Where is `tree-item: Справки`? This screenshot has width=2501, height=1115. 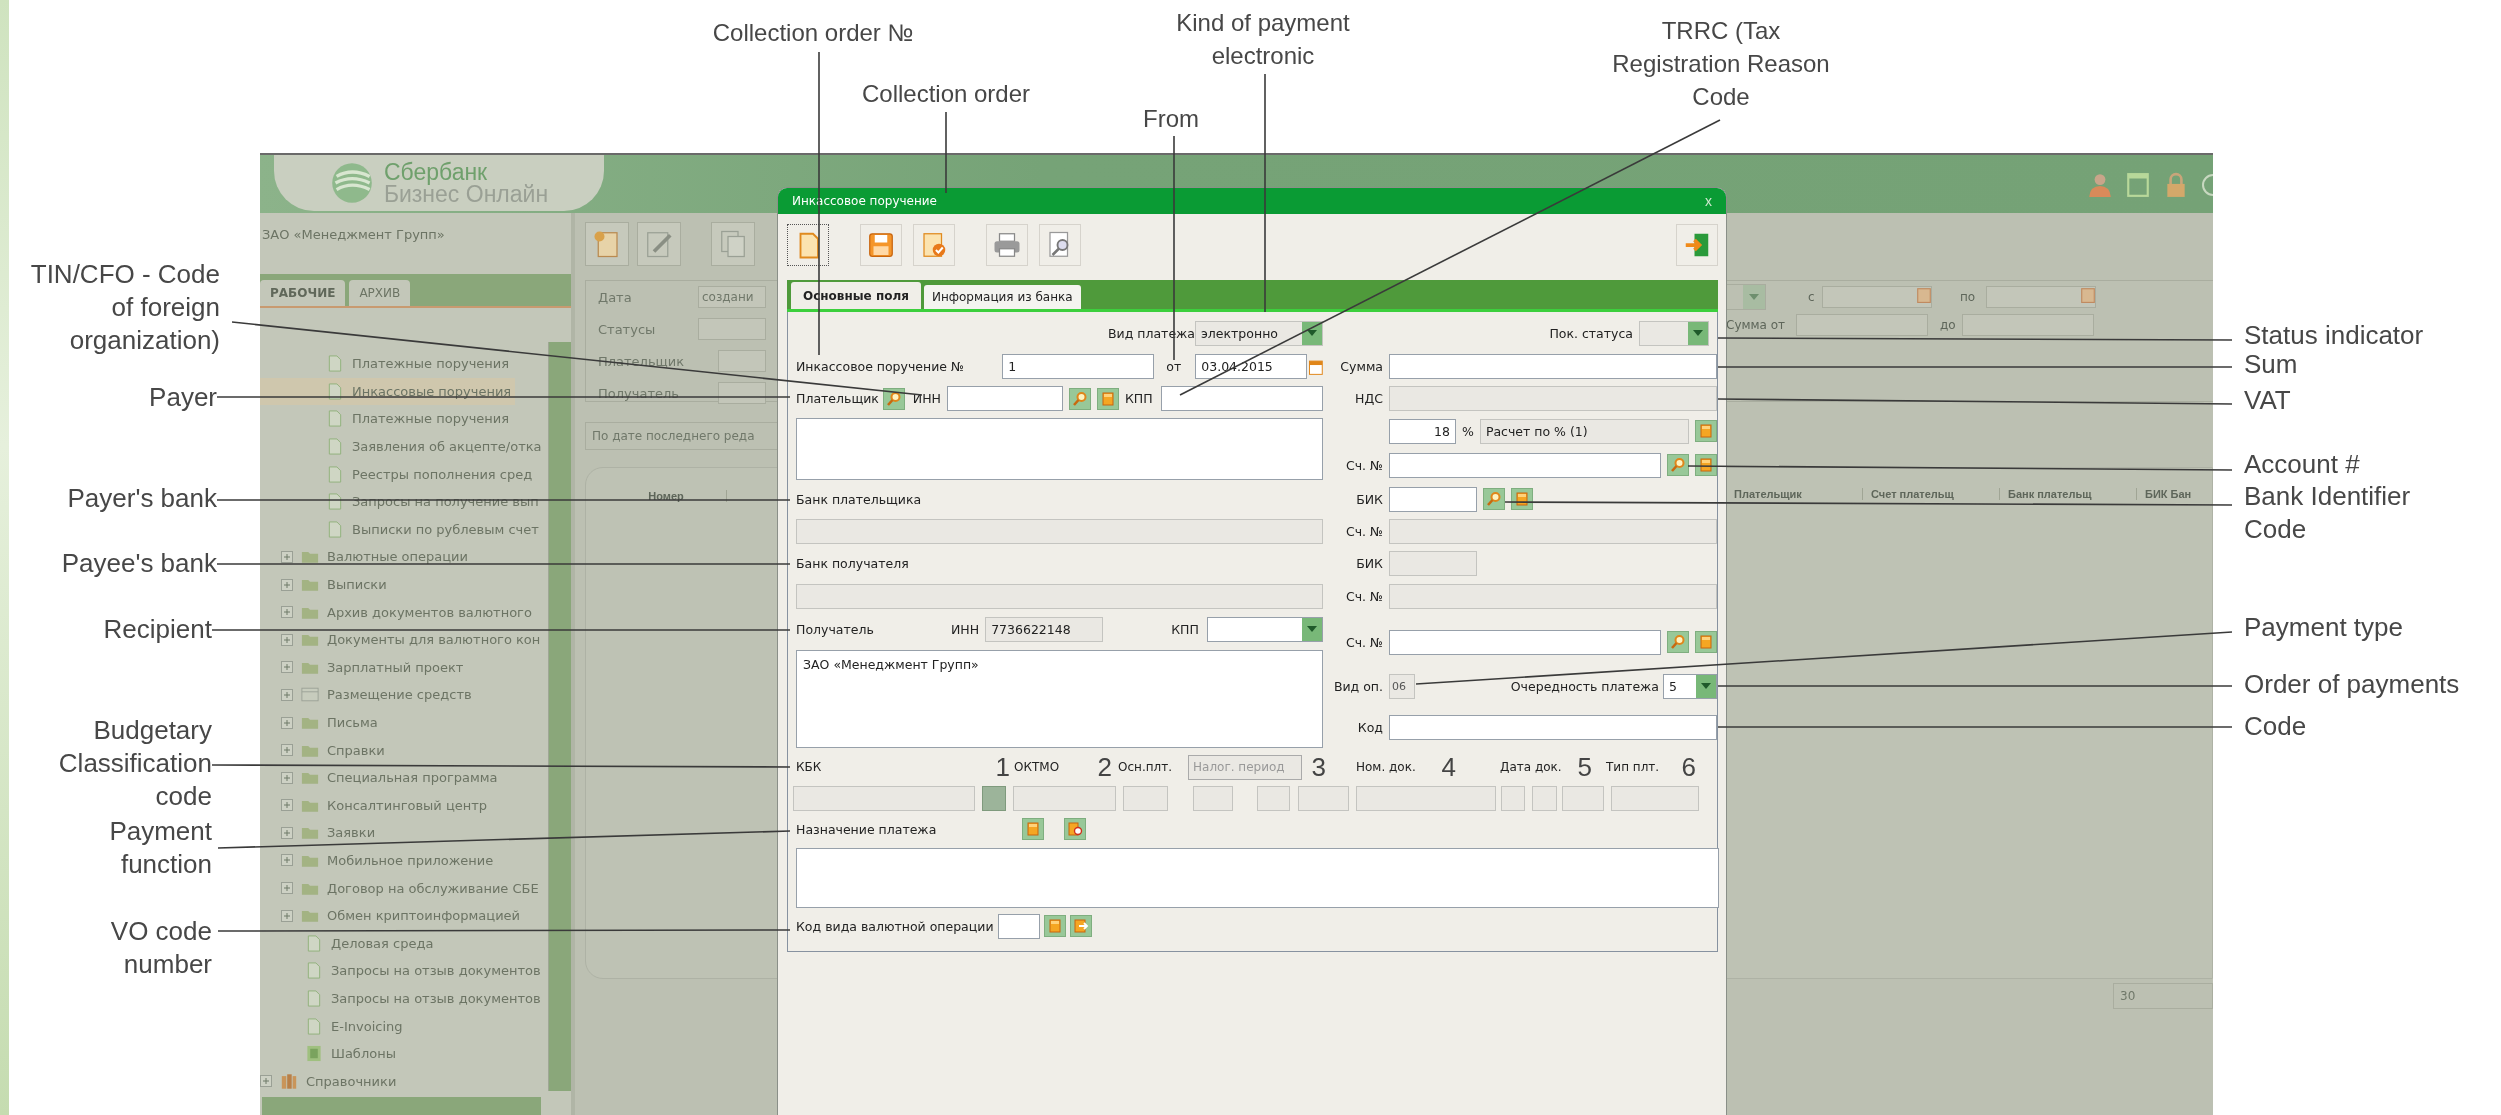 tree-item: Справки is located at coordinates (324, 750).